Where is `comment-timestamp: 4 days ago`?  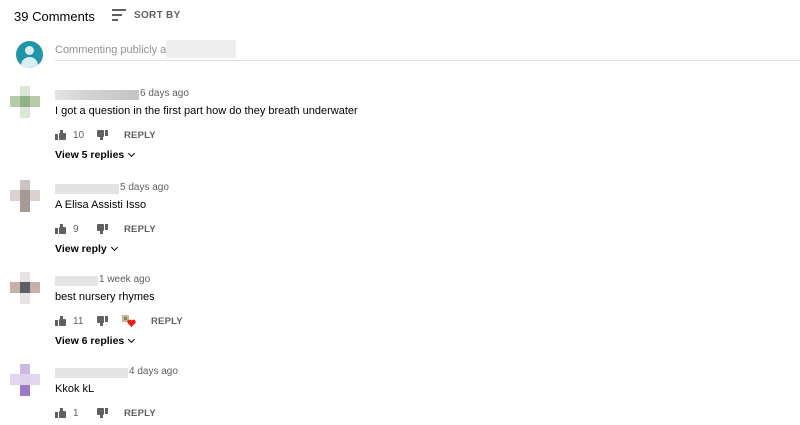
comment-timestamp: 4 days ago is located at coordinates (153, 371).